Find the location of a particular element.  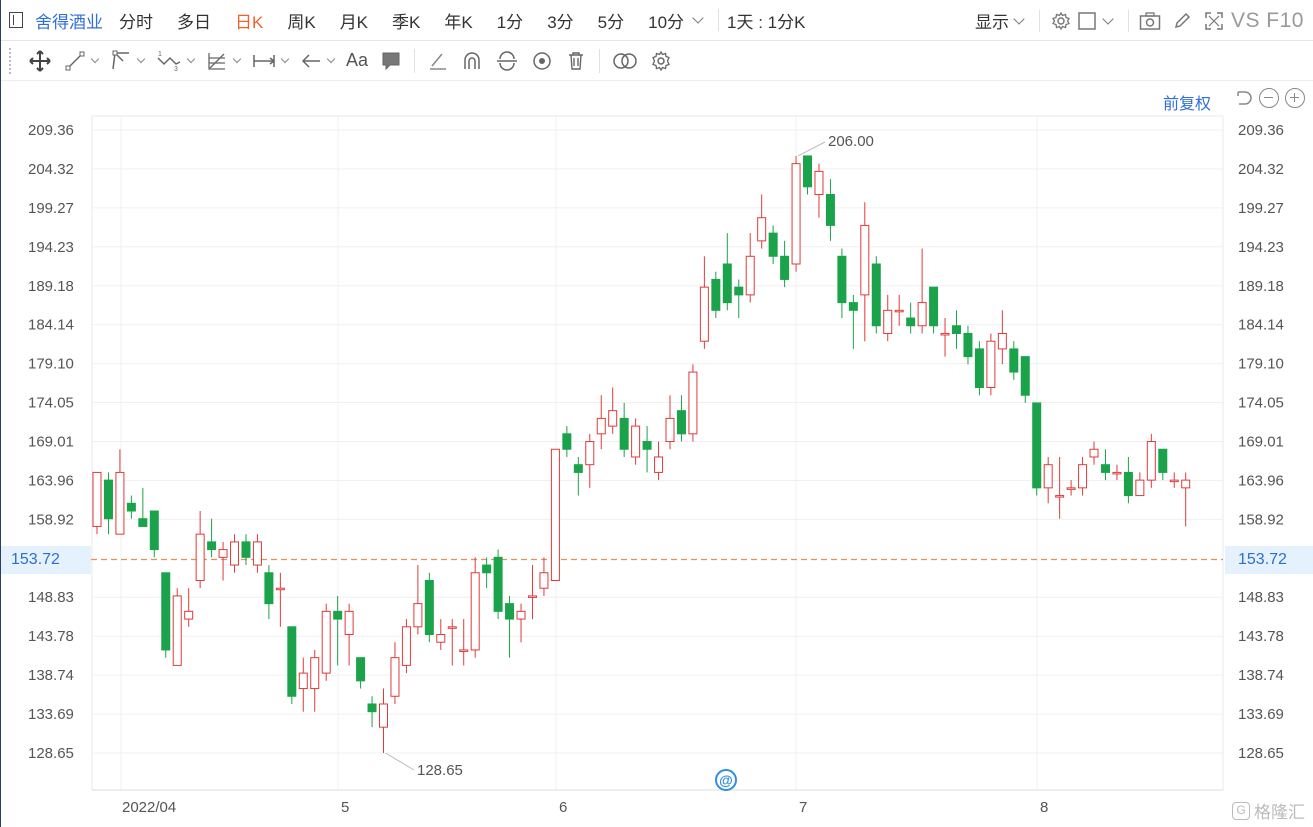

at-icon: @ is located at coordinates (726, 780).